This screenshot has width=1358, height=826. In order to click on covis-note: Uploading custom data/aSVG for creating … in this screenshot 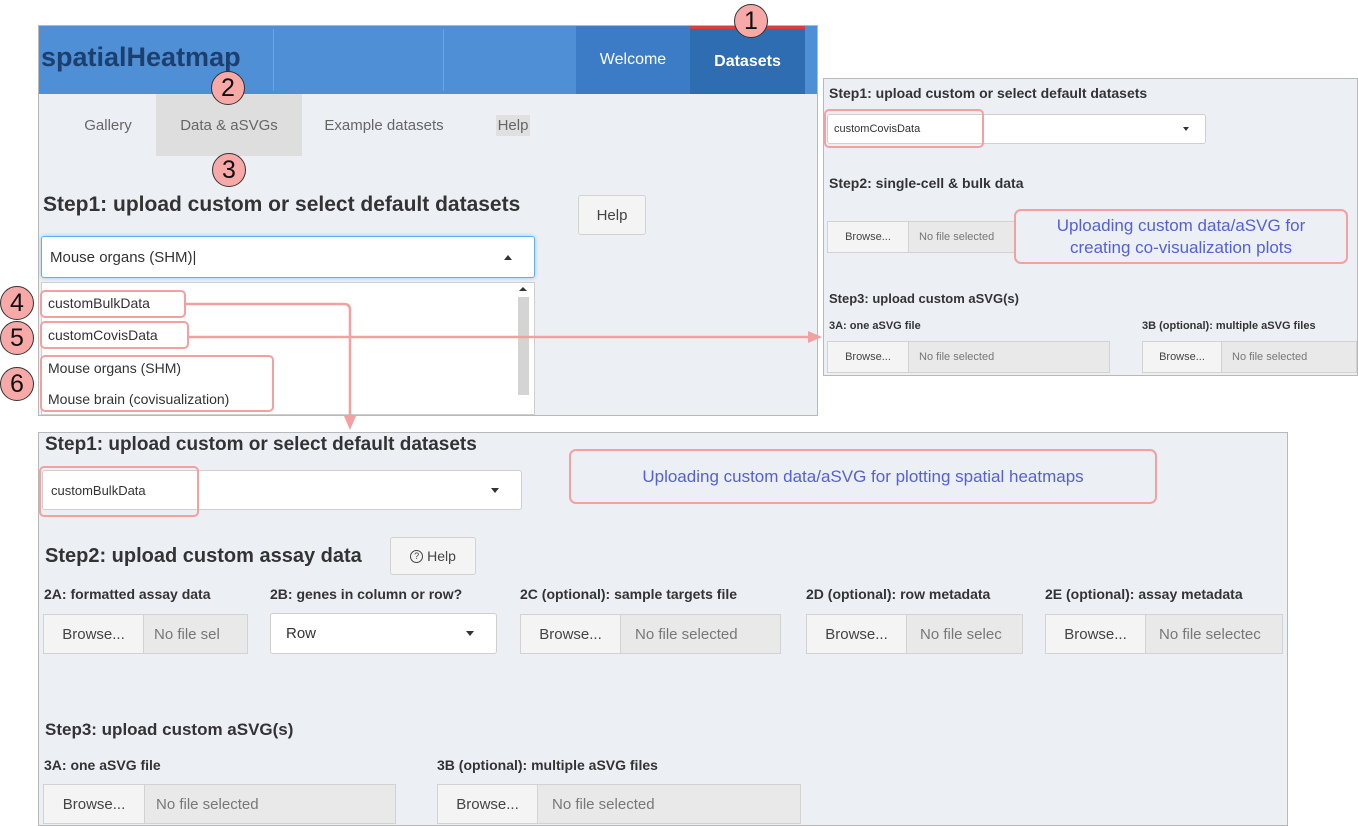, I will do `click(1181, 236)`.